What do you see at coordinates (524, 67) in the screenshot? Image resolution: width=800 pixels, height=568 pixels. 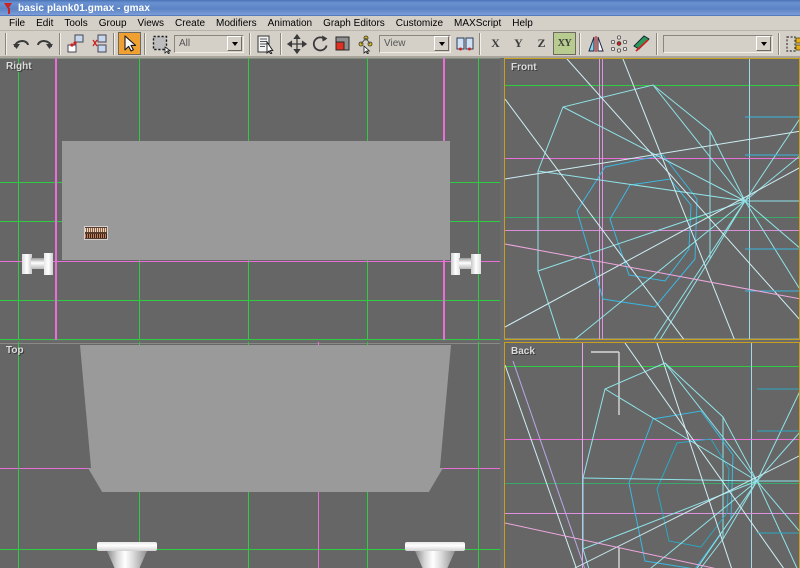 I see `viewport-front-label: Front` at bounding box center [524, 67].